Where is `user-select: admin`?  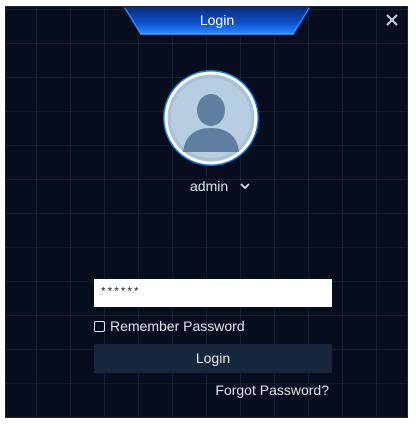 user-select: admin is located at coordinates (230, 186).